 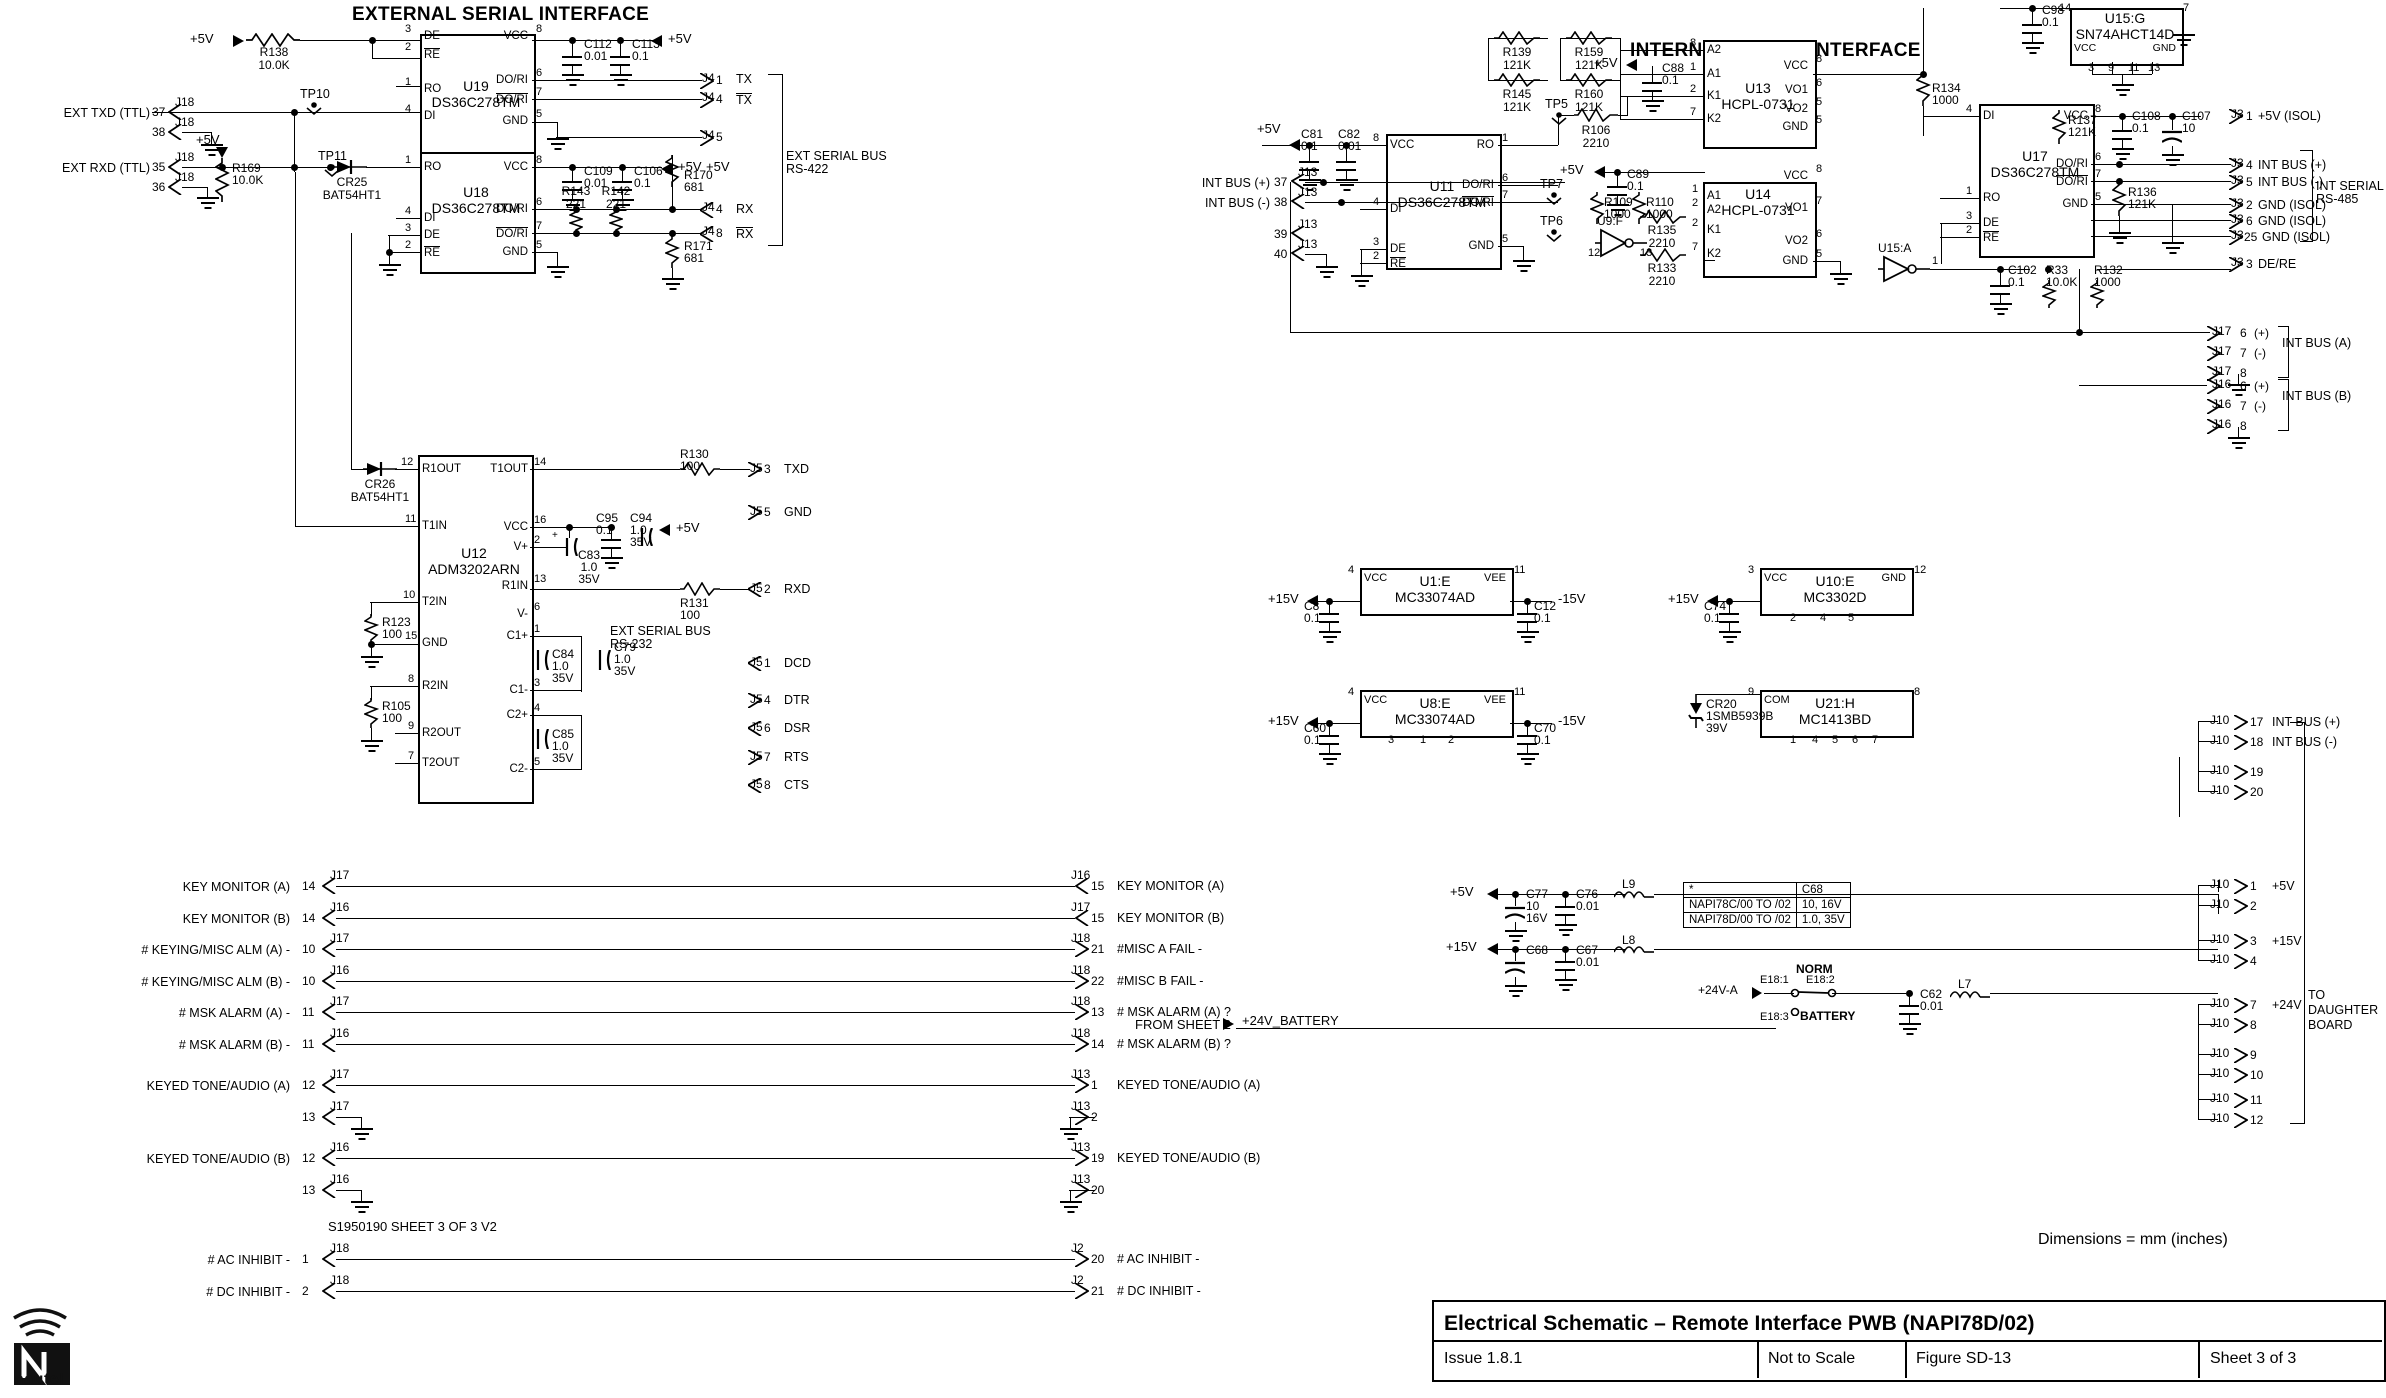 I want to click on j10-pin: 18, so click(x=2257, y=742).